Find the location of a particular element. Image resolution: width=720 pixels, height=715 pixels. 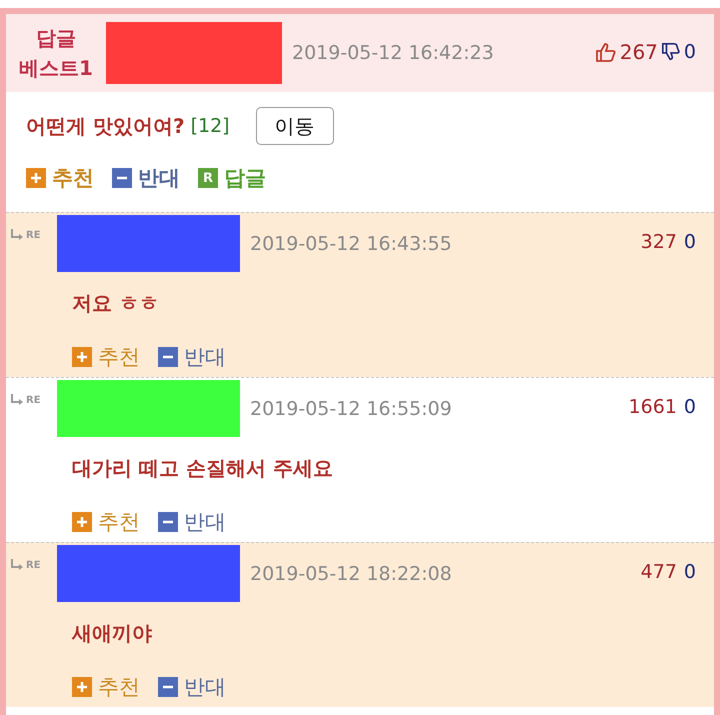

reply-text: 대가리 떼고 손질해서 주세요 is located at coordinates (202, 468).